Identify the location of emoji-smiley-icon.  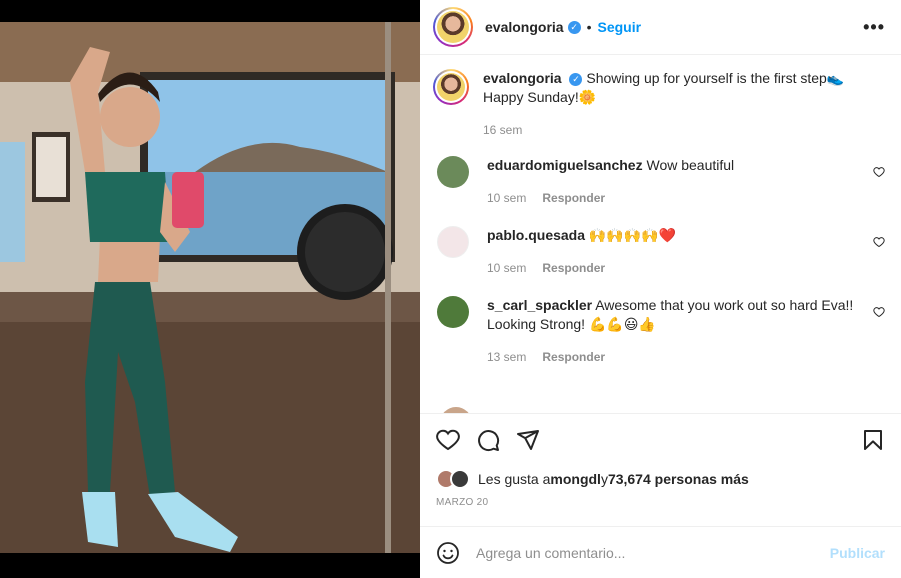
(448, 553).